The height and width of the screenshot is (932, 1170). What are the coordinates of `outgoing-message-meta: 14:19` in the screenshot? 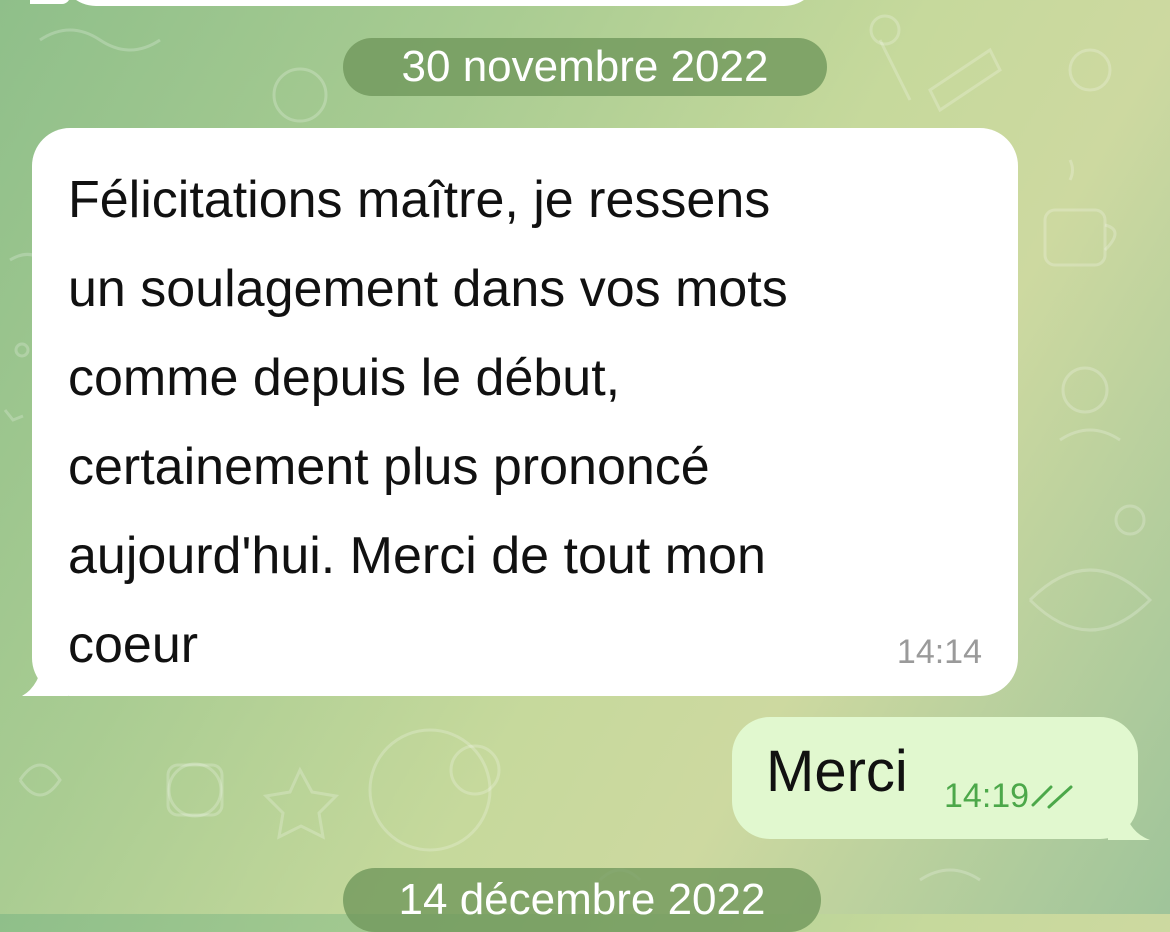 It's located at (1010, 796).